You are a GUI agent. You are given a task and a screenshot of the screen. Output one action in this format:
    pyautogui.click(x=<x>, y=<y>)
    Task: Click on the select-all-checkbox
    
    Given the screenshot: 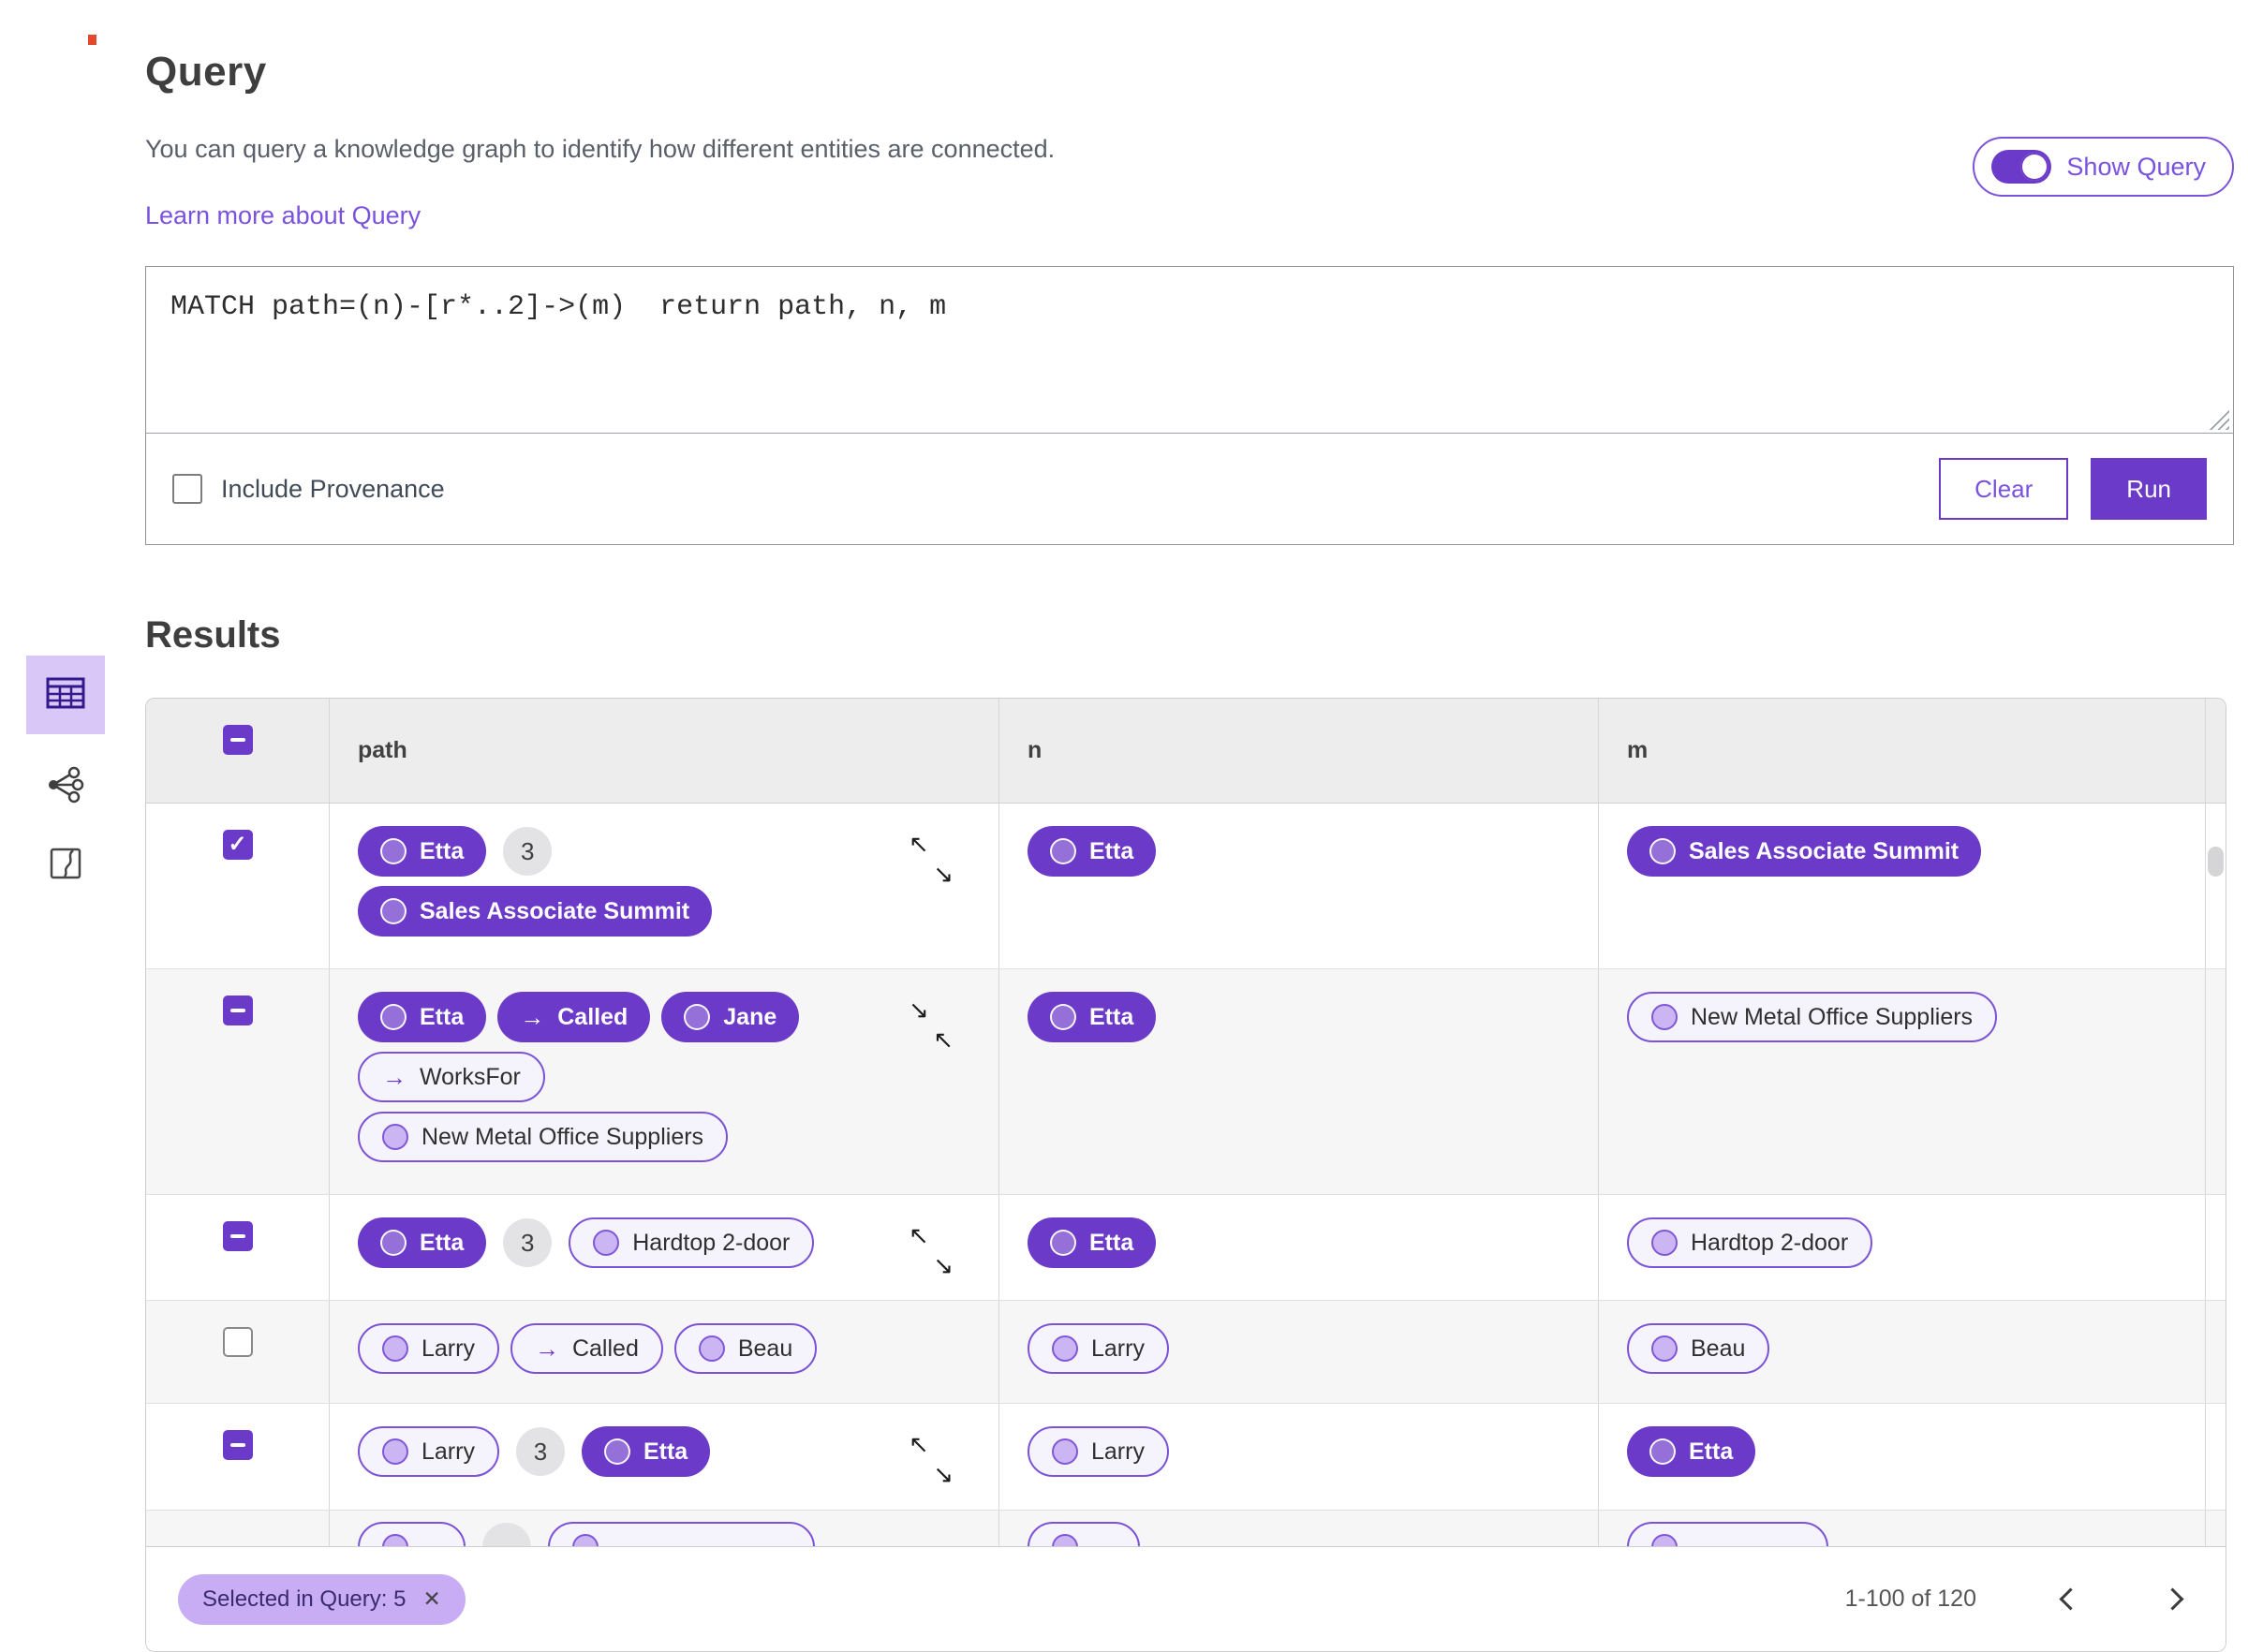 What is the action you would take?
    pyautogui.click(x=237, y=740)
    